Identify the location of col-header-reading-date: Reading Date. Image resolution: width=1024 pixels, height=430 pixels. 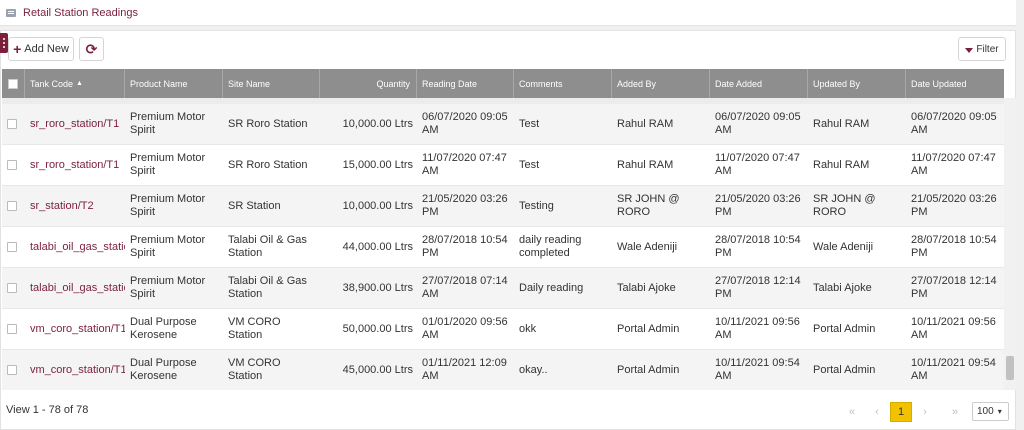
(465, 83).